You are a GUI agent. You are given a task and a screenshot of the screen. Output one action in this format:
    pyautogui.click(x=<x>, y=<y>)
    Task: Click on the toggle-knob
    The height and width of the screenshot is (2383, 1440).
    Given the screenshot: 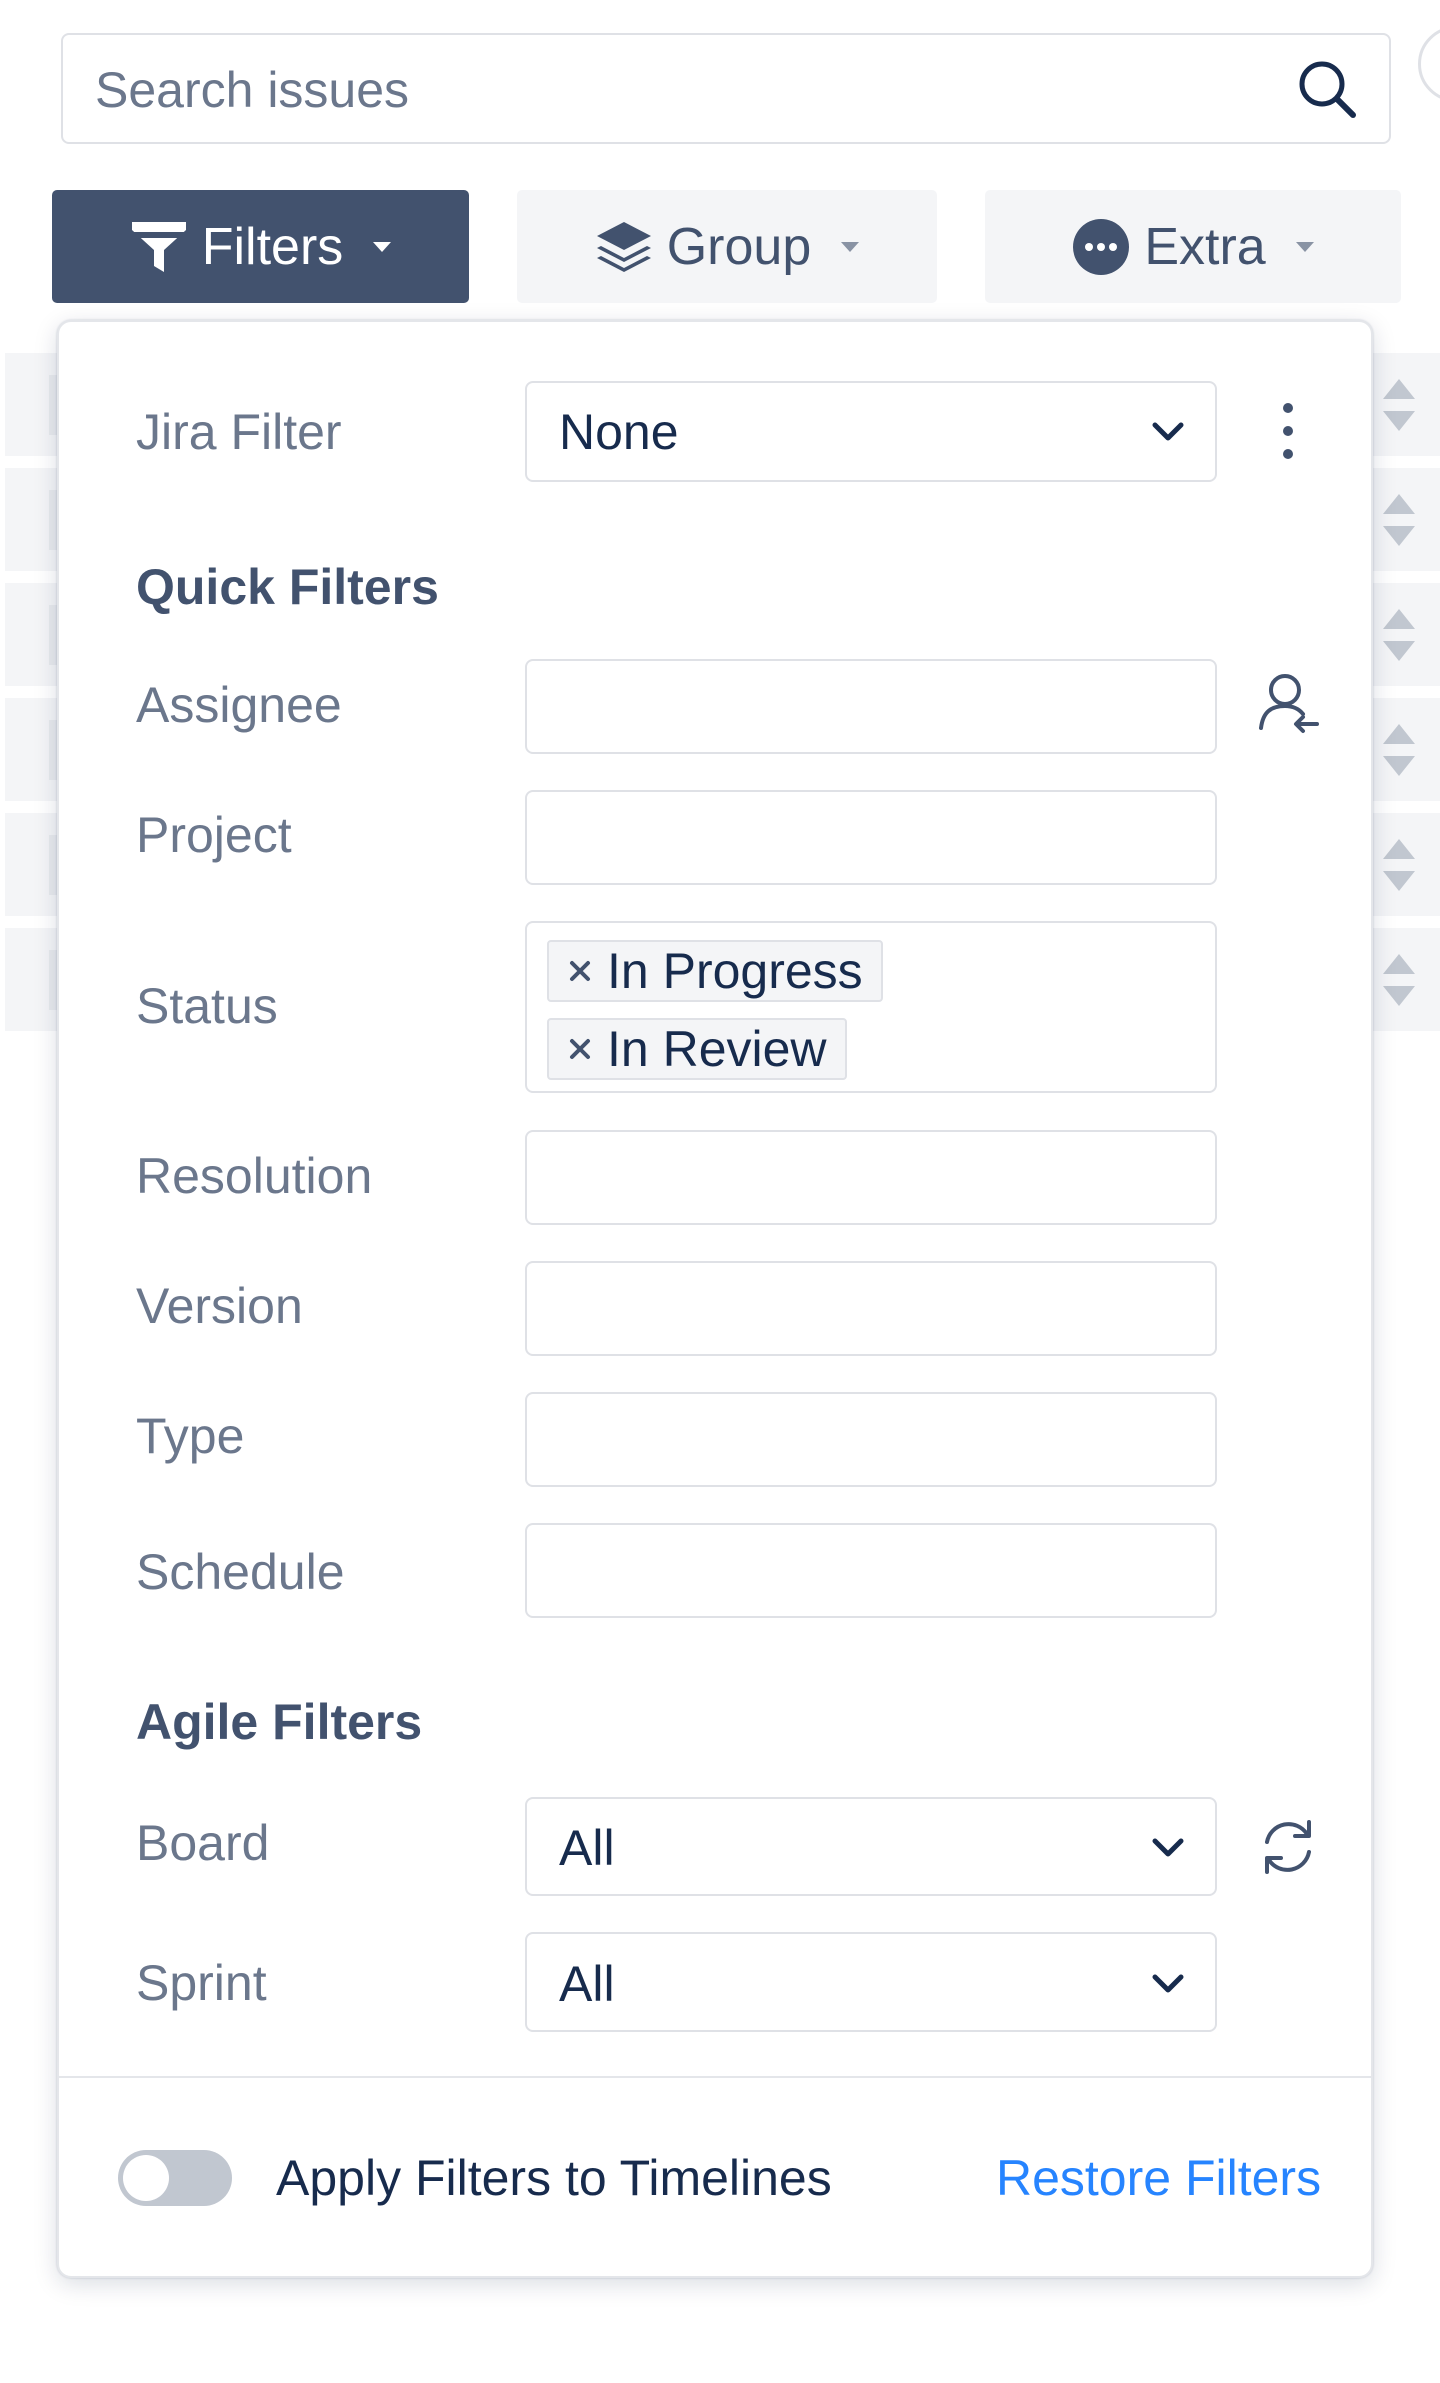 What is the action you would take?
    pyautogui.click(x=146, y=2178)
    